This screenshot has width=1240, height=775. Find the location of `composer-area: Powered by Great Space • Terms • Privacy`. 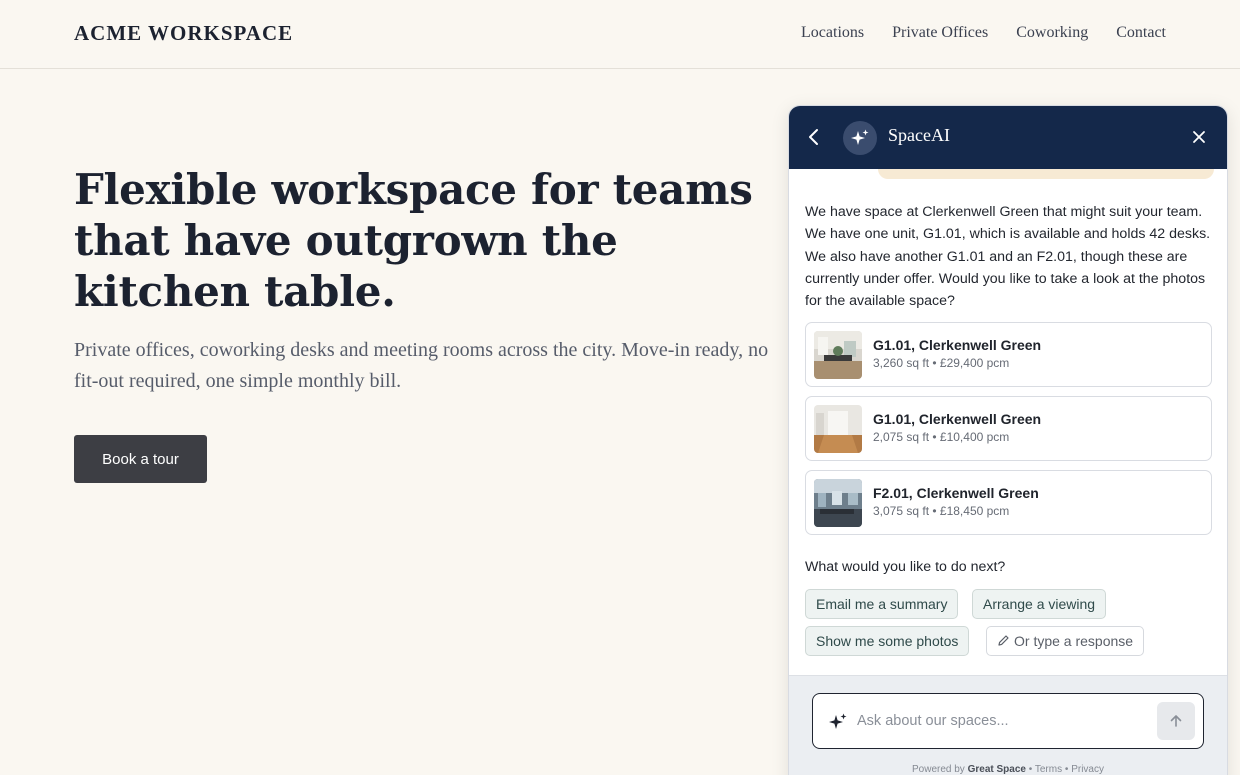

composer-area: Powered by Great Space • Terms • Privacy is located at coordinates (1008, 725).